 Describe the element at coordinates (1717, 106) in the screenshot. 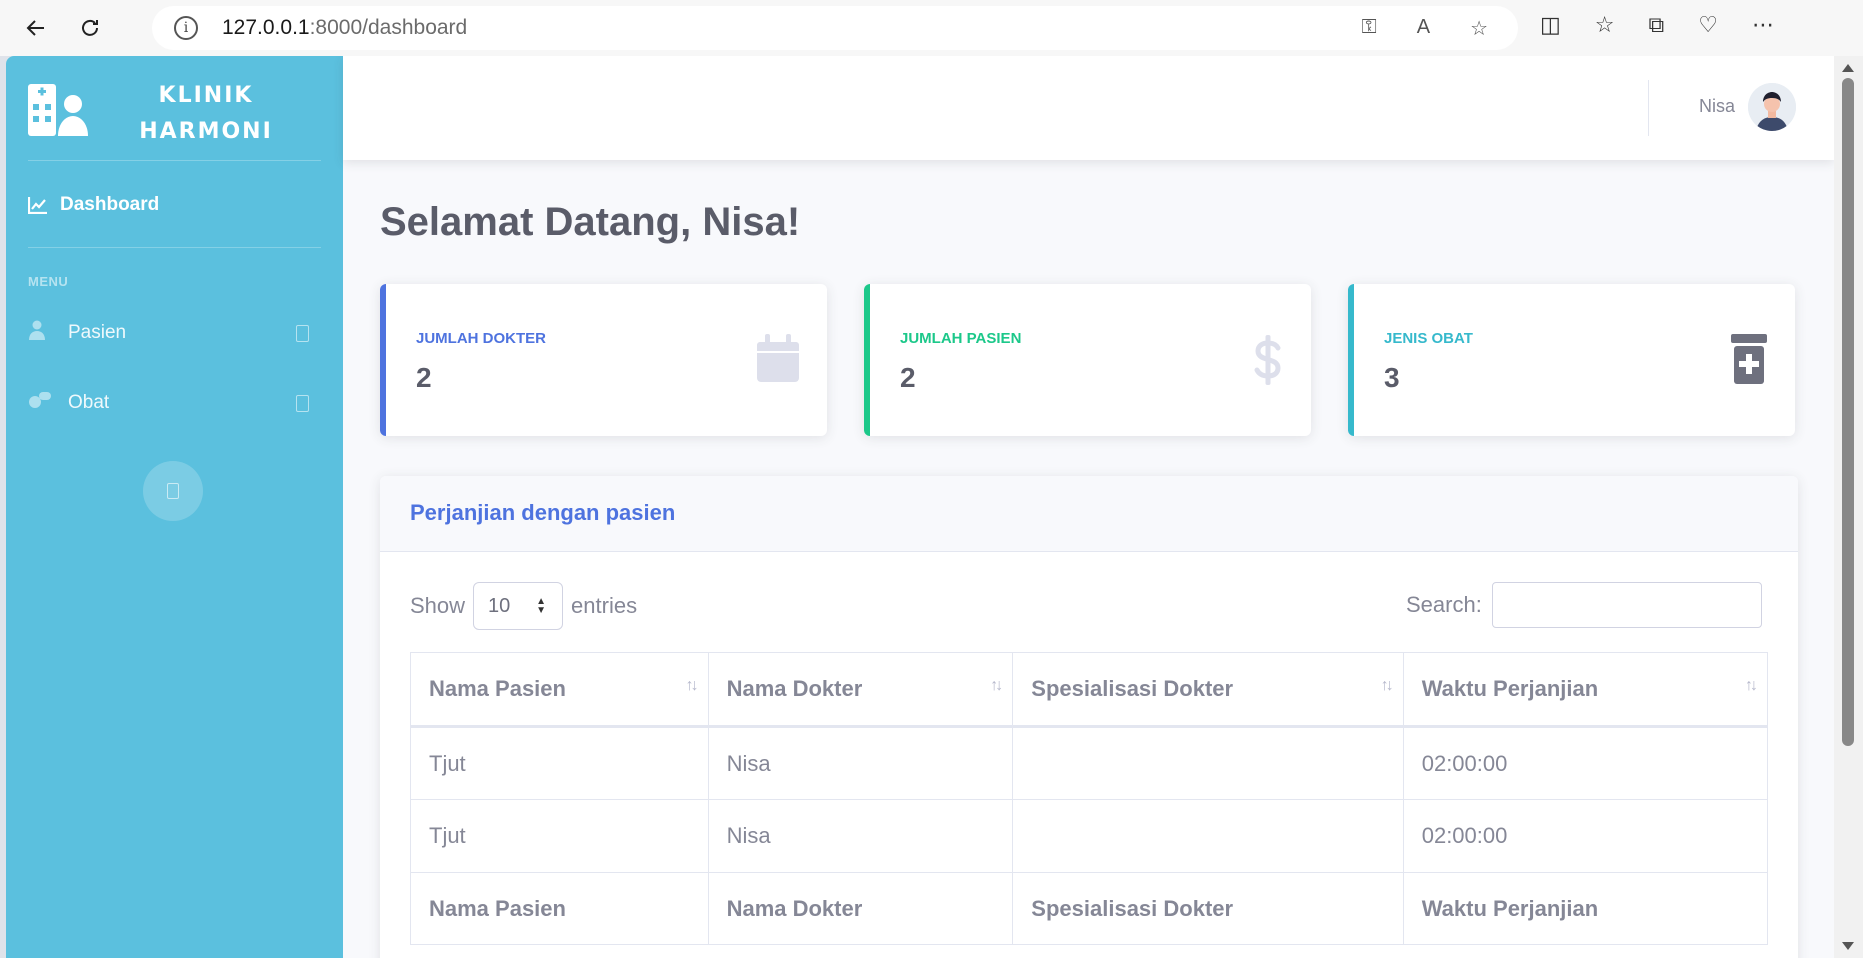

I see `user-name: Nisa` at that location.